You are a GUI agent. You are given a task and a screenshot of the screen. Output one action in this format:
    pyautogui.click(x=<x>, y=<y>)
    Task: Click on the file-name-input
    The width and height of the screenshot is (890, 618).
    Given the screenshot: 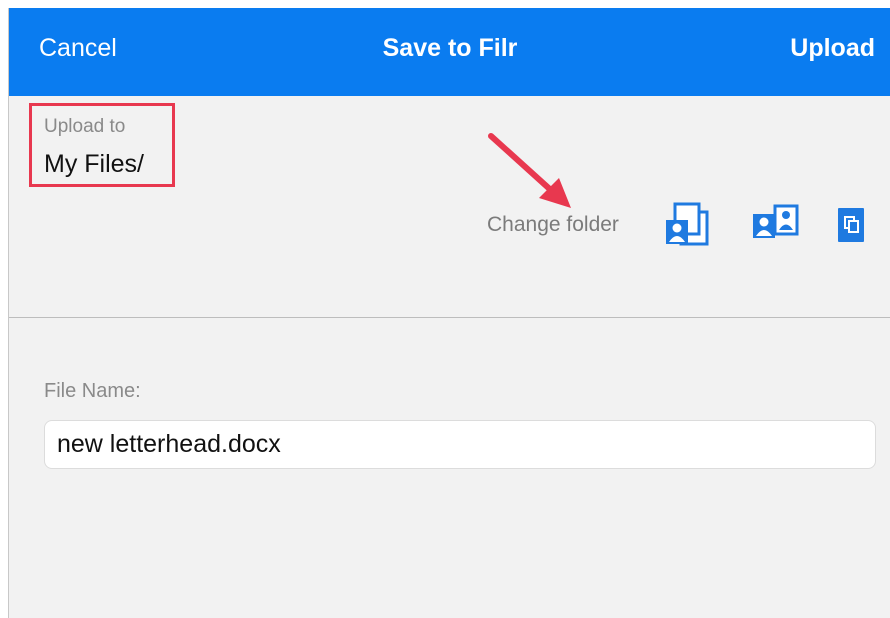 What is the action you would take?
    pyautogui.click(x=460, y=444)
    